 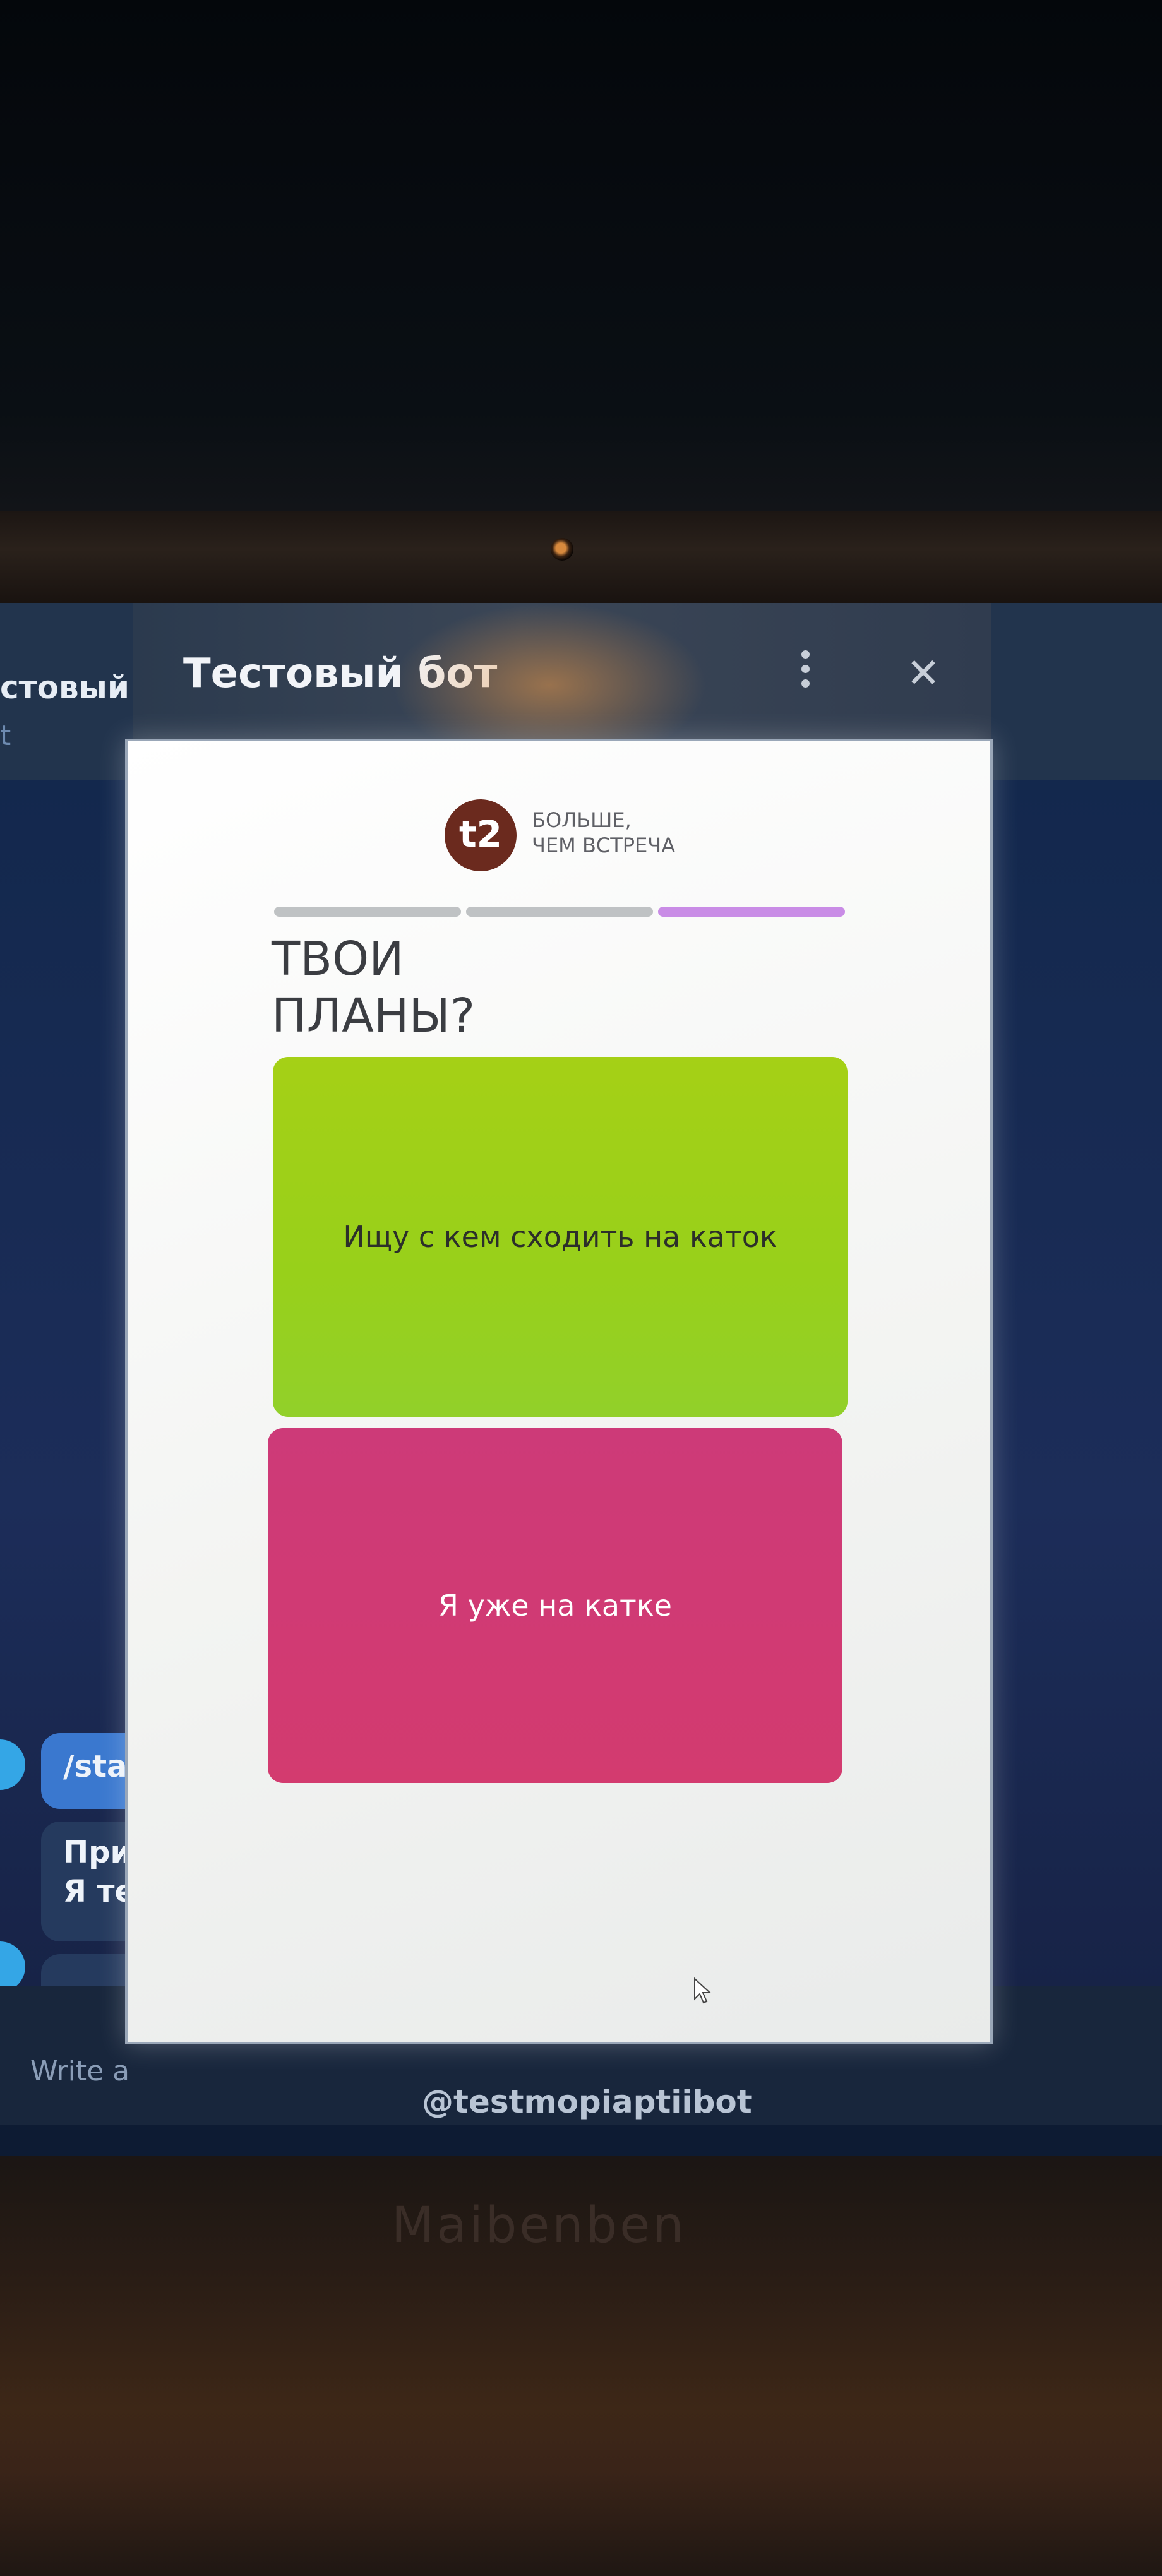 What do you see at coordinates (562, 549) in the screenshot?
I see `webcam-icon` at bounding box center [562, 549].